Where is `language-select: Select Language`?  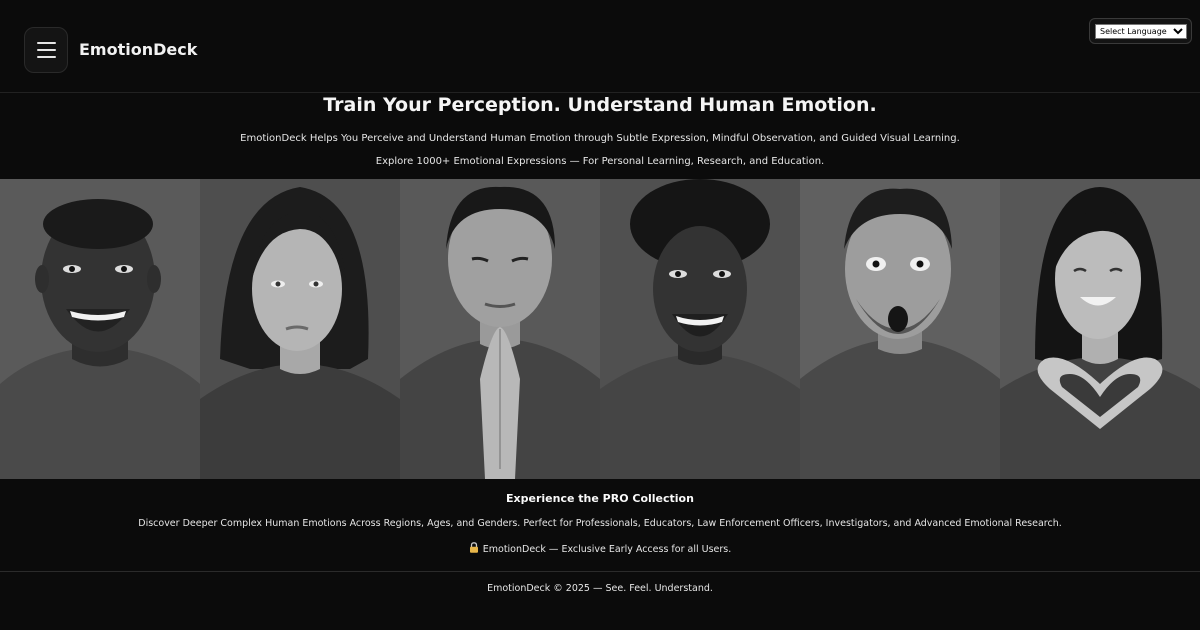
language-select: Select Language is located at coordinates (1141, 31).